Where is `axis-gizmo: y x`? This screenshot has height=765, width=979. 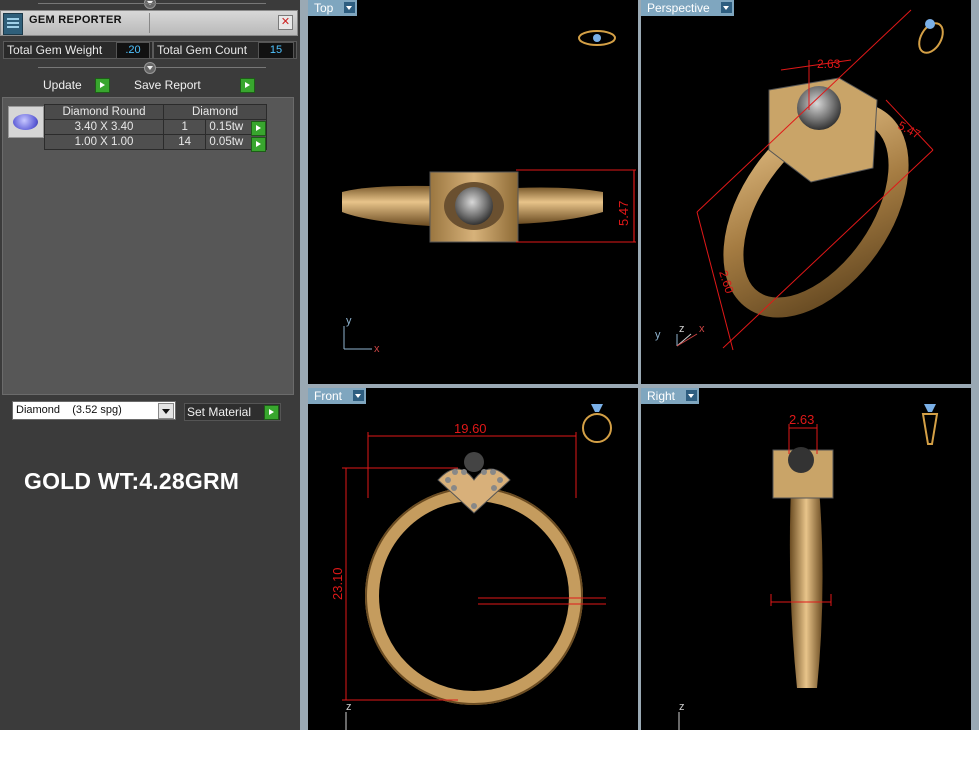 axis-gizmo: y x is located at coordinates (361, 335).